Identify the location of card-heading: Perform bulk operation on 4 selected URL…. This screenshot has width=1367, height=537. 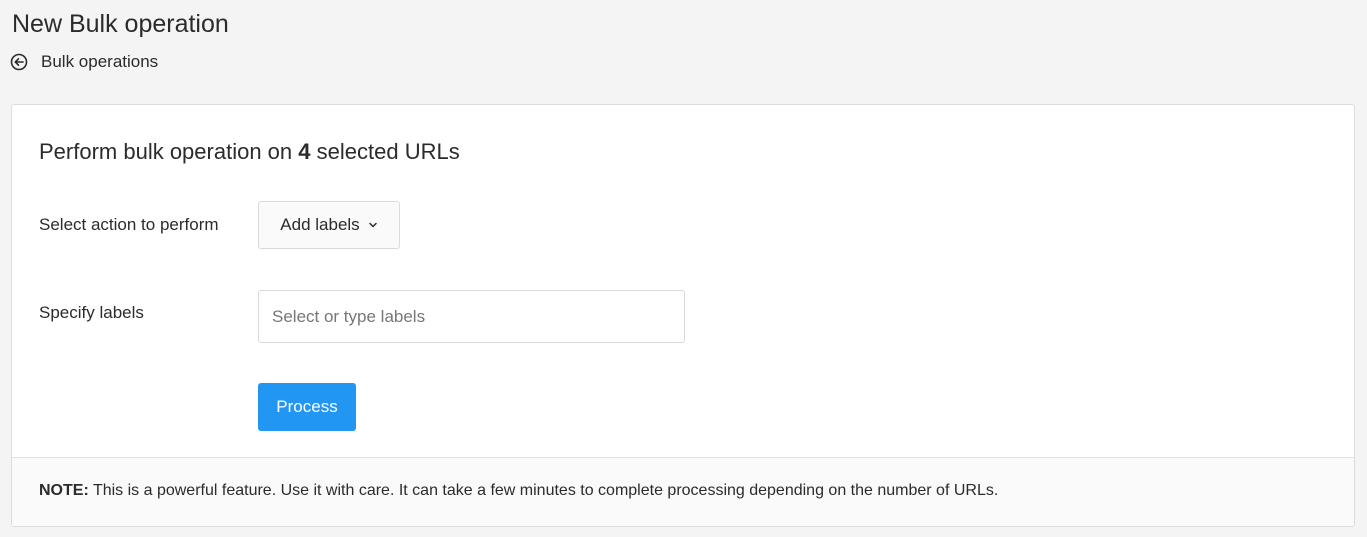
(249, 152).